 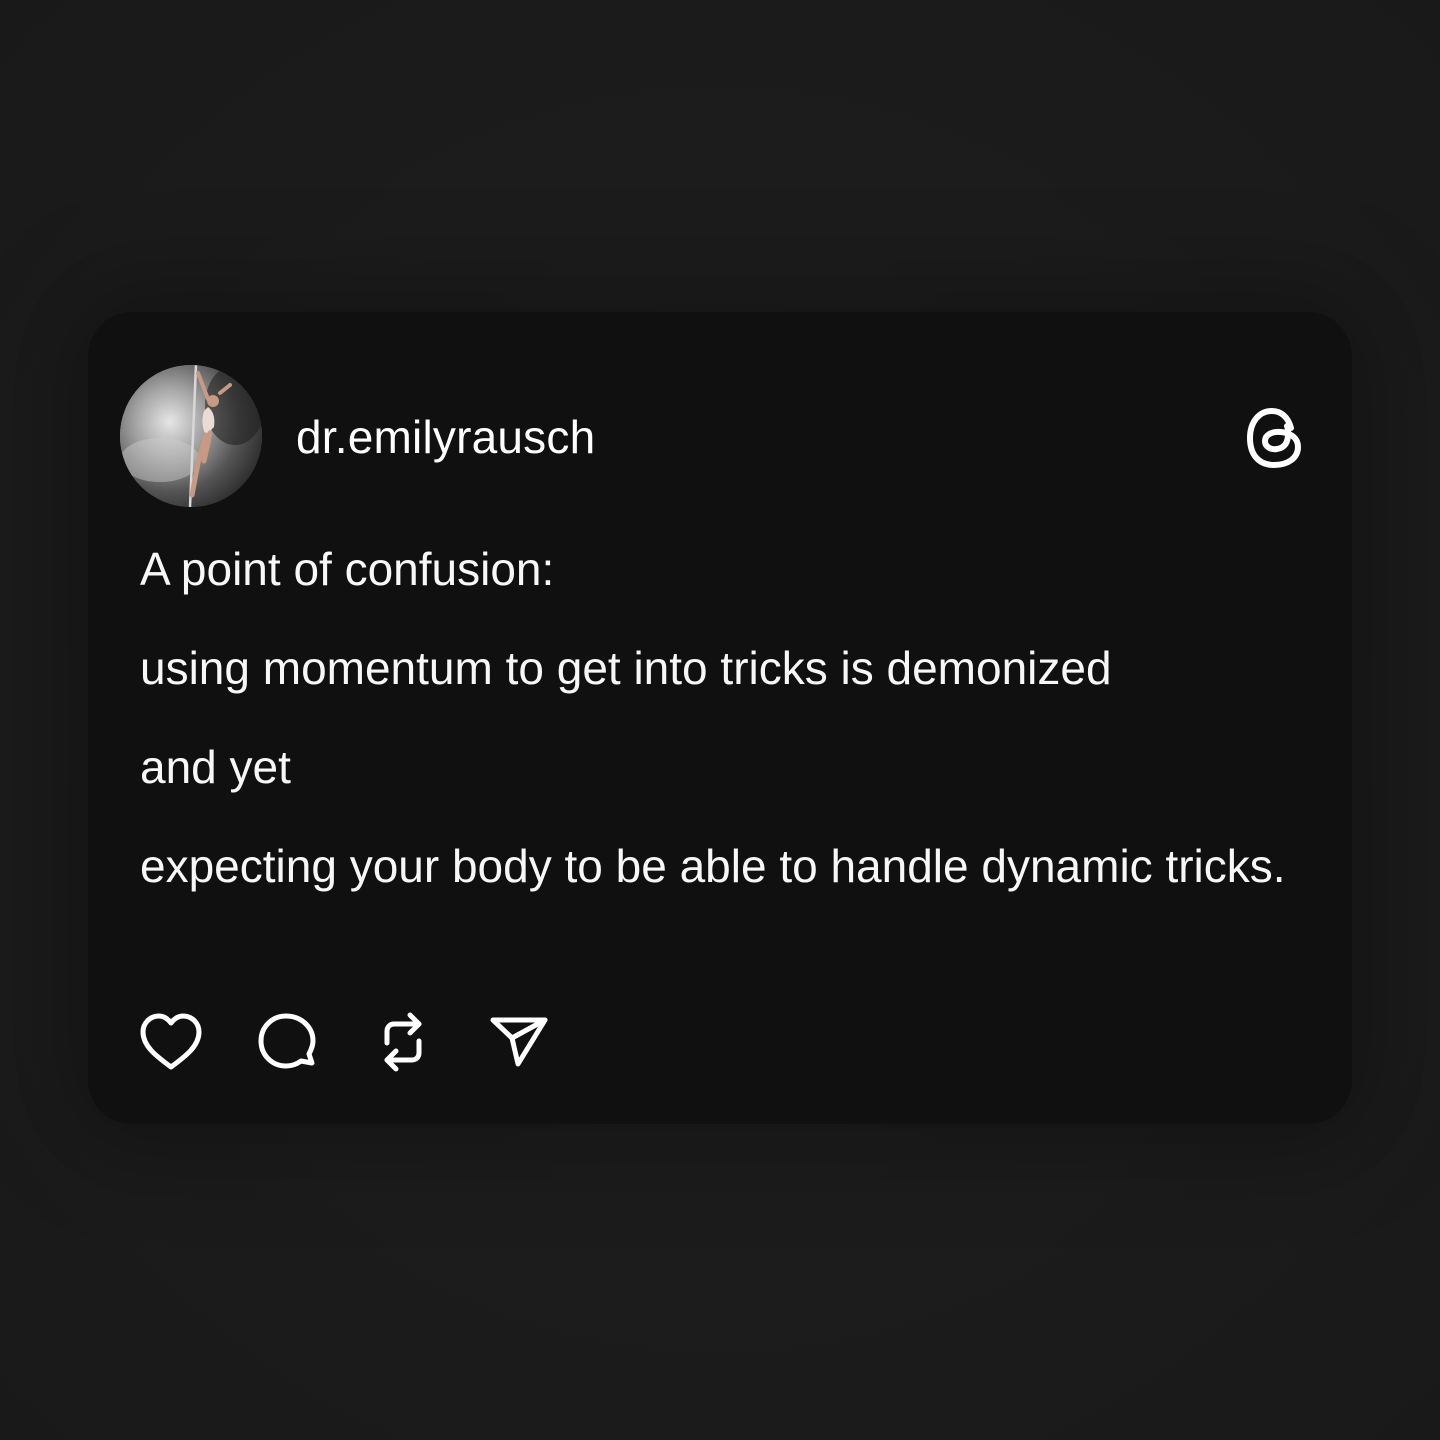 I want to click on threads-logo-icon, so click(x=1276, y=438).